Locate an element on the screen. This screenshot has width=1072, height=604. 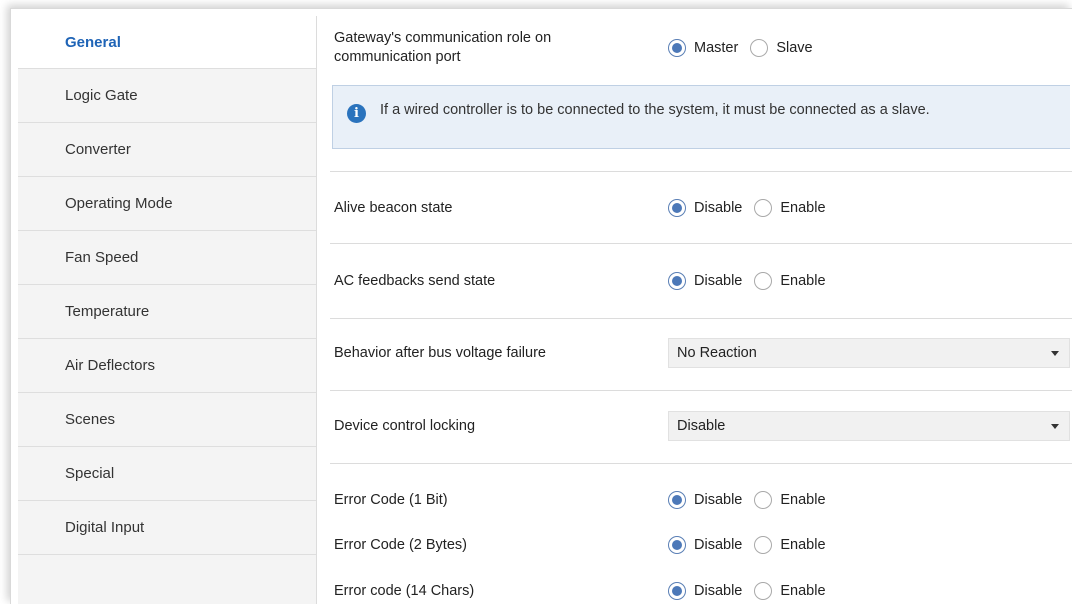
sidebar-item-operating-mode: Operating Mode is located at coordinates (167, 204).